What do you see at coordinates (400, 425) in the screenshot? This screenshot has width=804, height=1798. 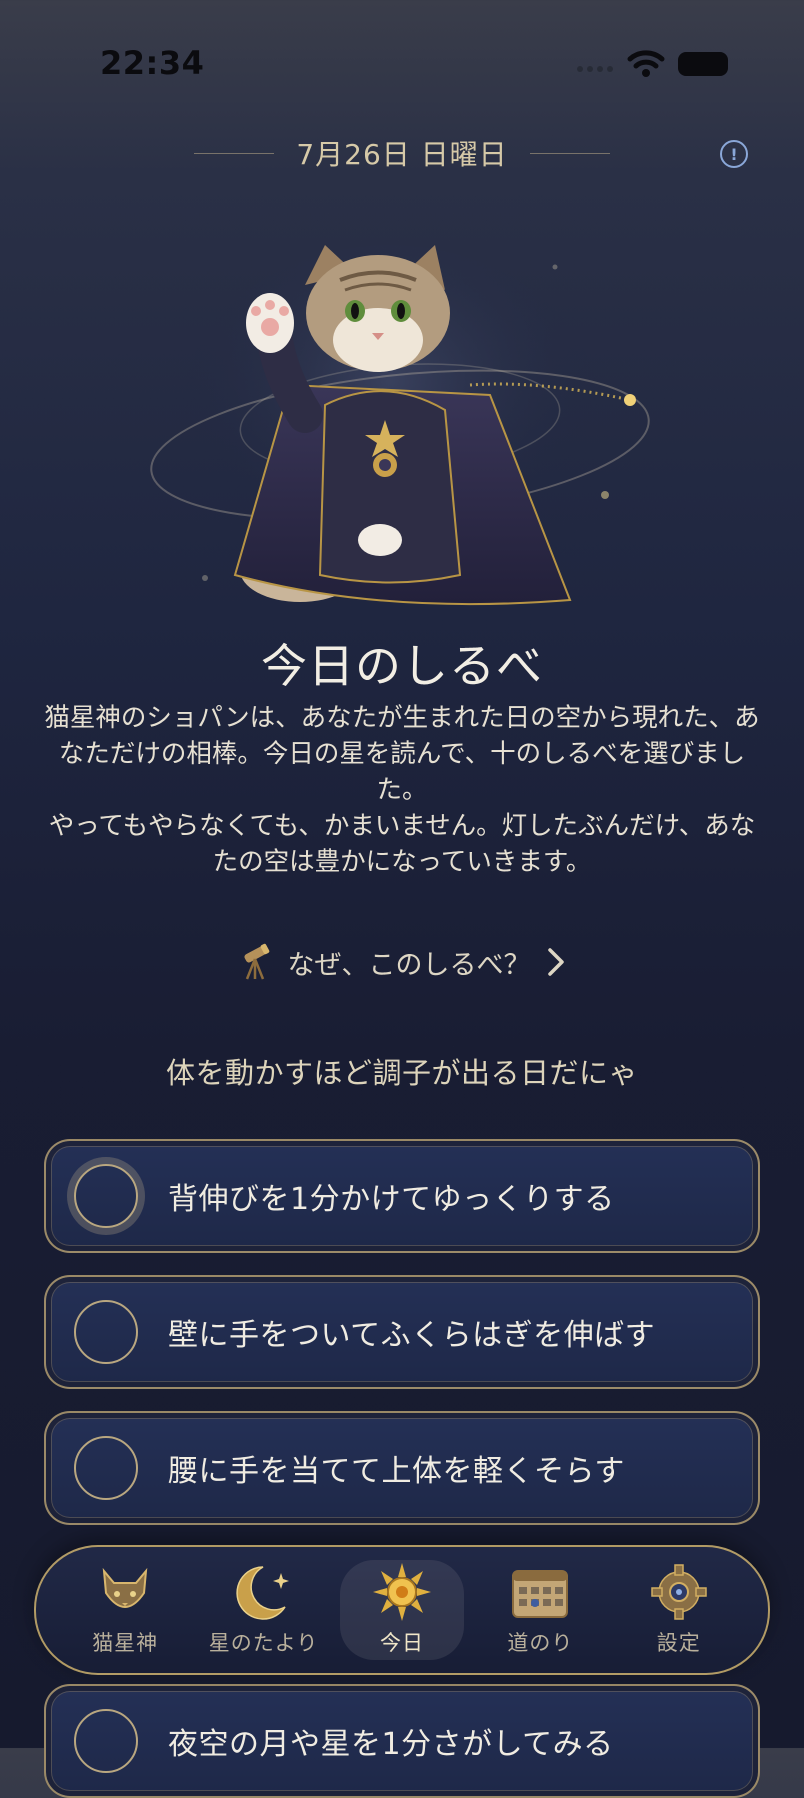 I see `cat-star-god-illustration` at bounding box center [400, 425].